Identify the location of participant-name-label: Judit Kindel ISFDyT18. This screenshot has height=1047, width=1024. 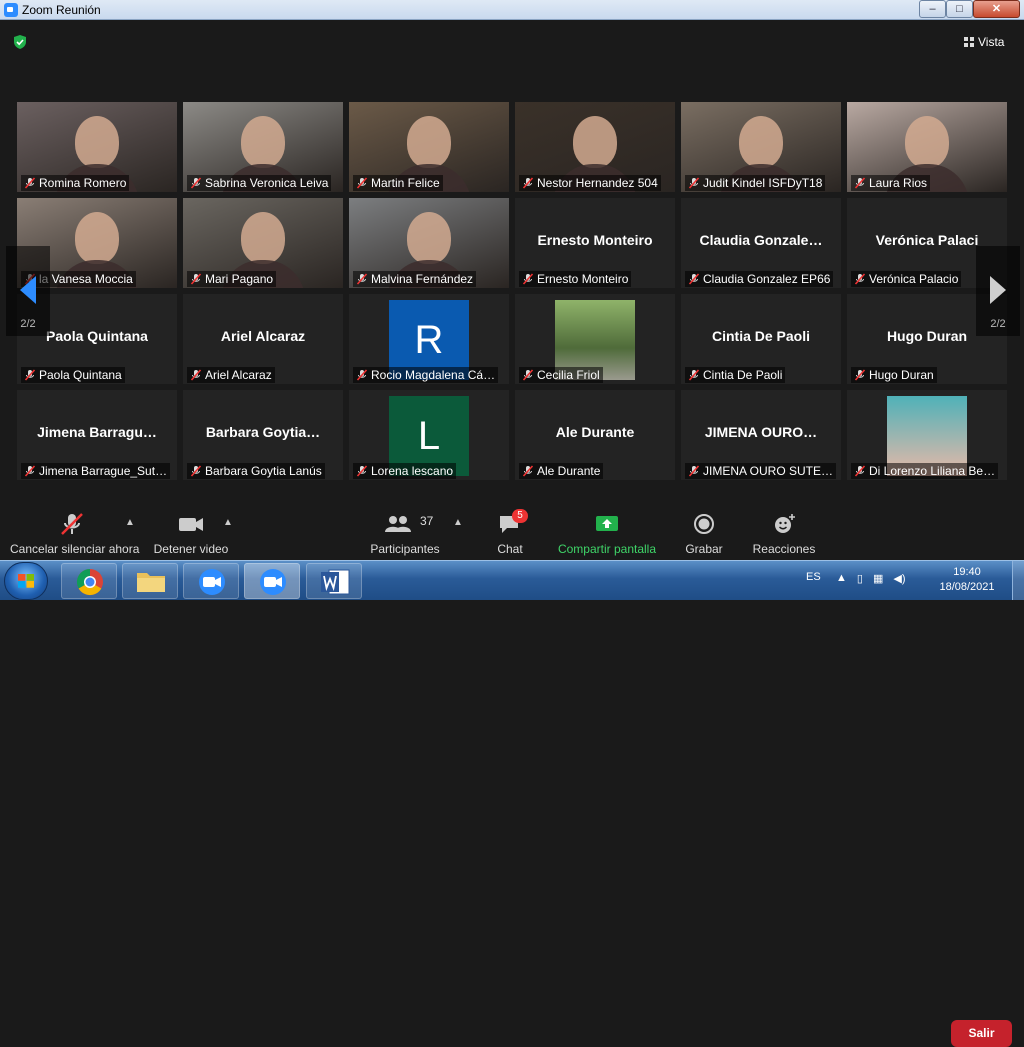
(755, 183).